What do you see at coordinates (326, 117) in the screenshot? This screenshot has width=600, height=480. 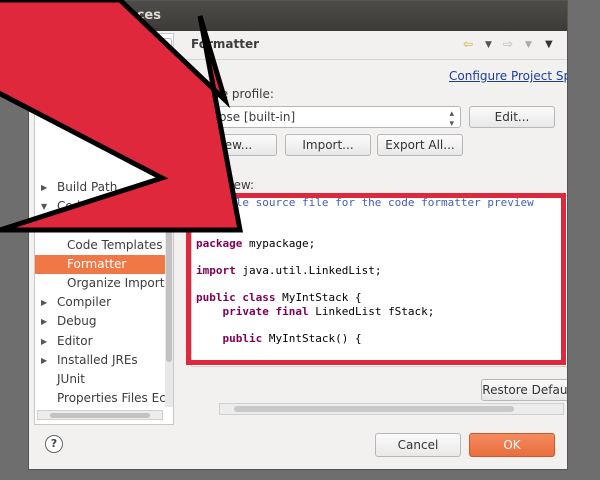 I see `active-profile-select: Eclipse [built-in] ▴ ▾` at bounding box center [326, 117].